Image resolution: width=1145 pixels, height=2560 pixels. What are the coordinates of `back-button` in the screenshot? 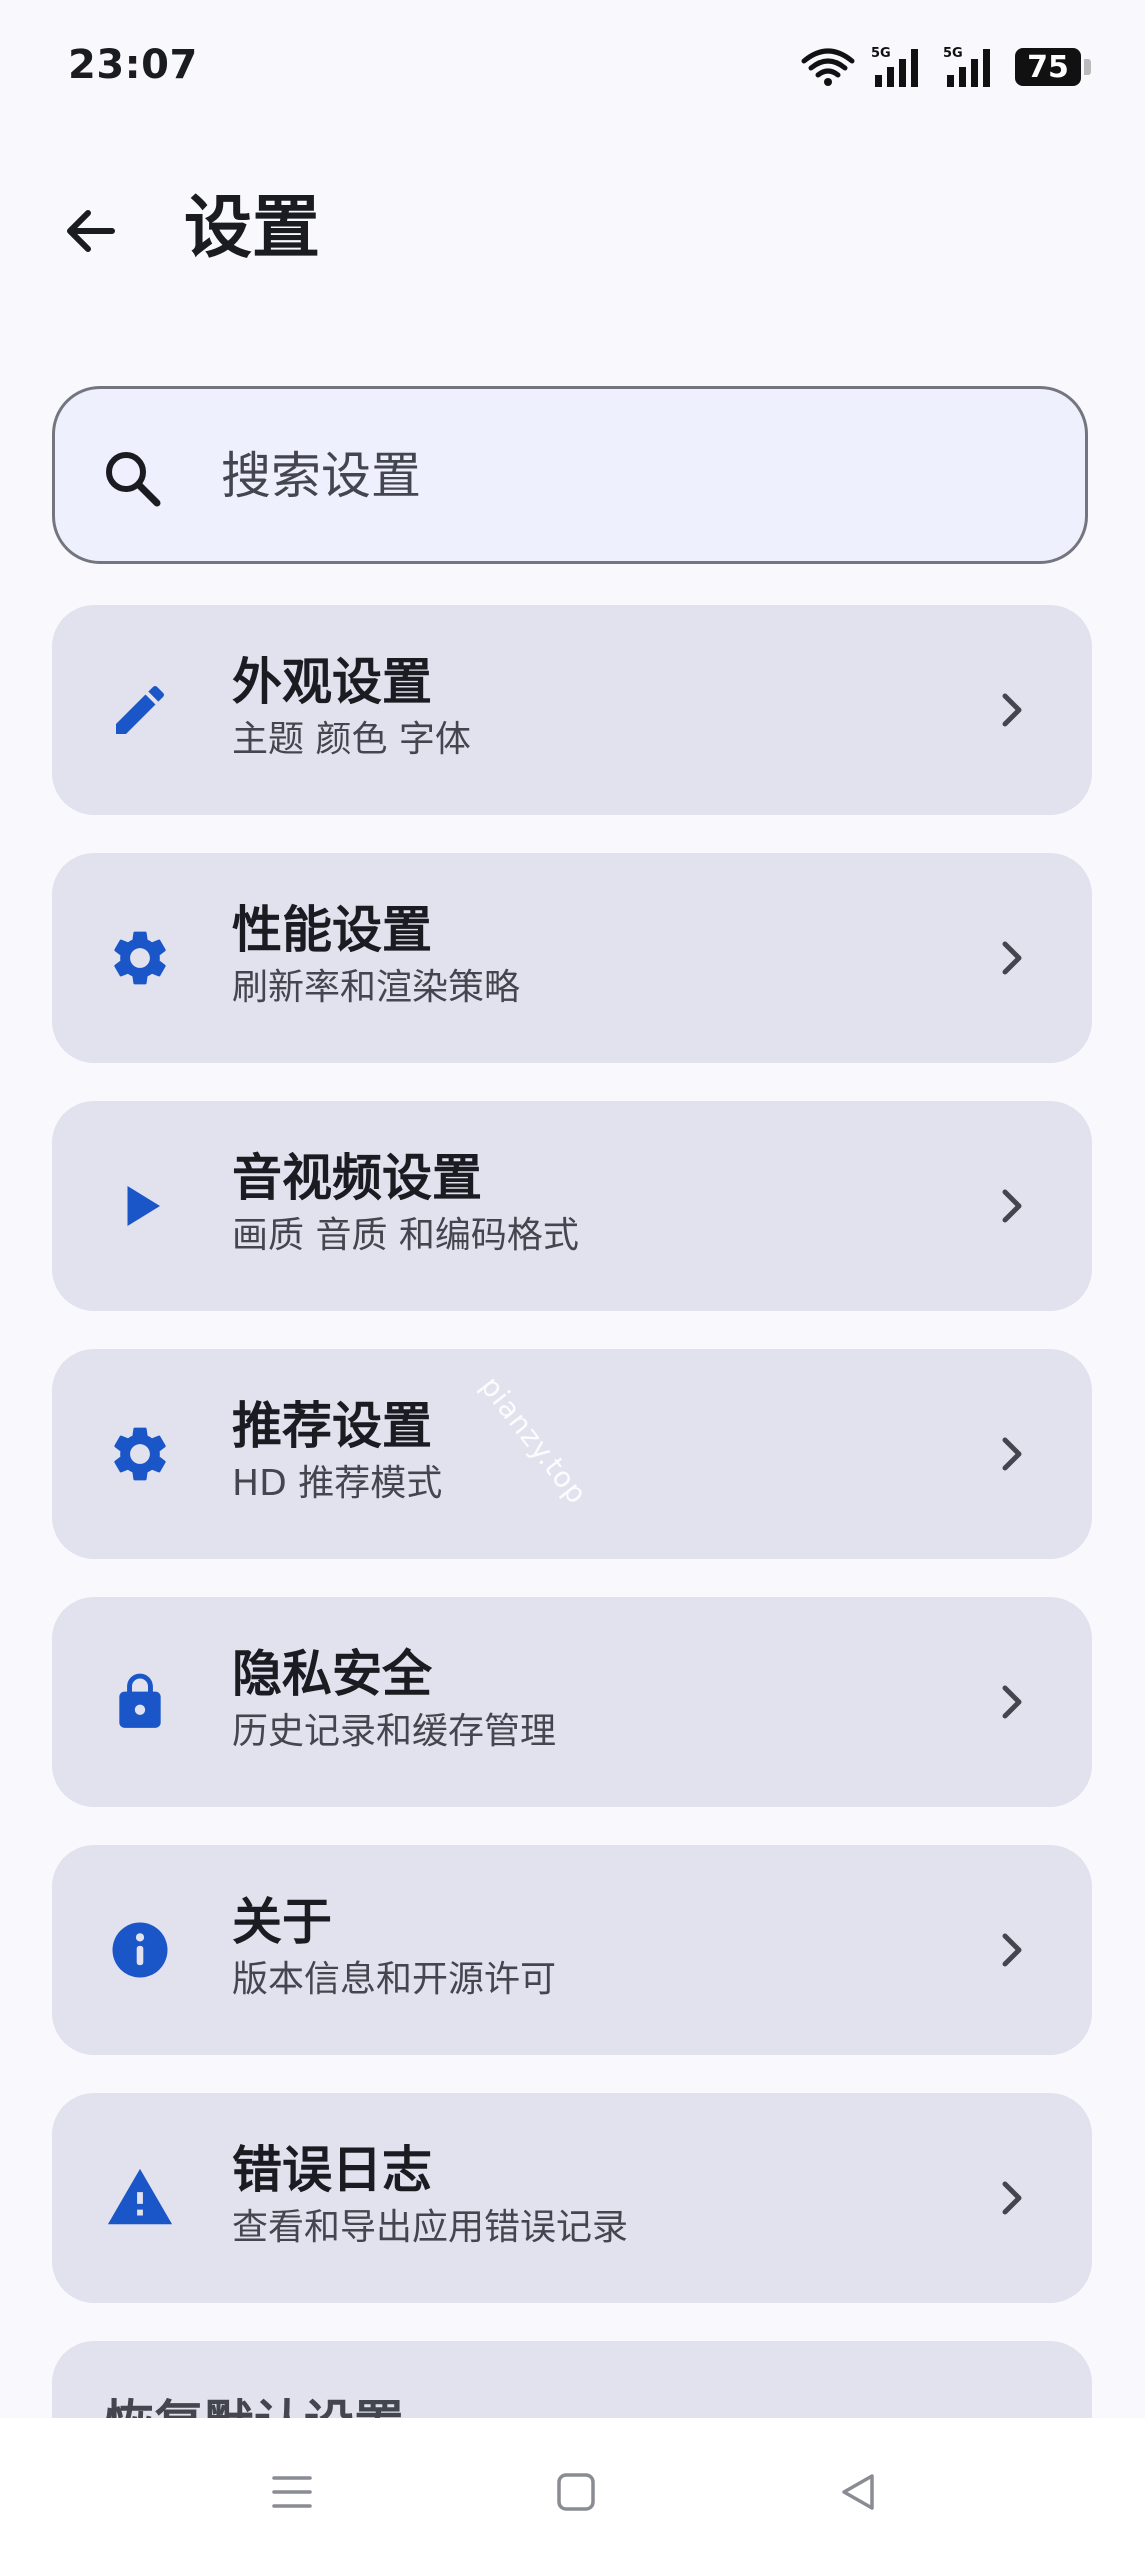 It's located at (90, 231).